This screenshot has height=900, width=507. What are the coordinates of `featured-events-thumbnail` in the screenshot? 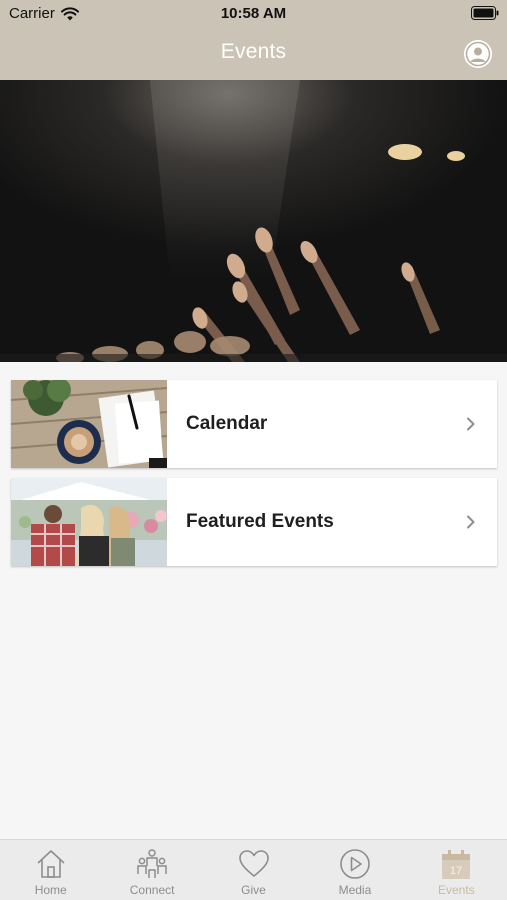 It's located at (89, 522).